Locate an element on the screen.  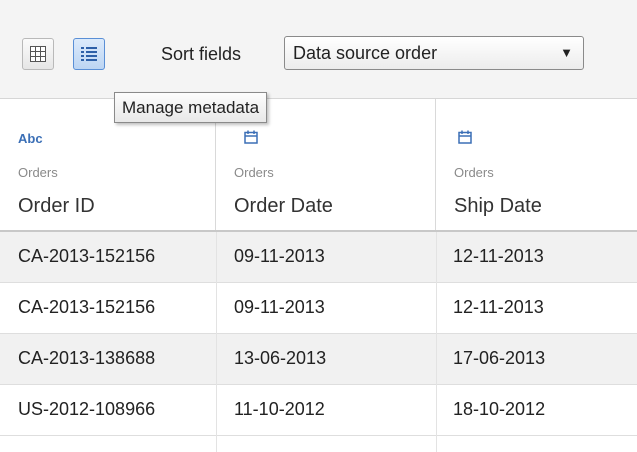
grid-view-button is located at coordinates (38, 54).